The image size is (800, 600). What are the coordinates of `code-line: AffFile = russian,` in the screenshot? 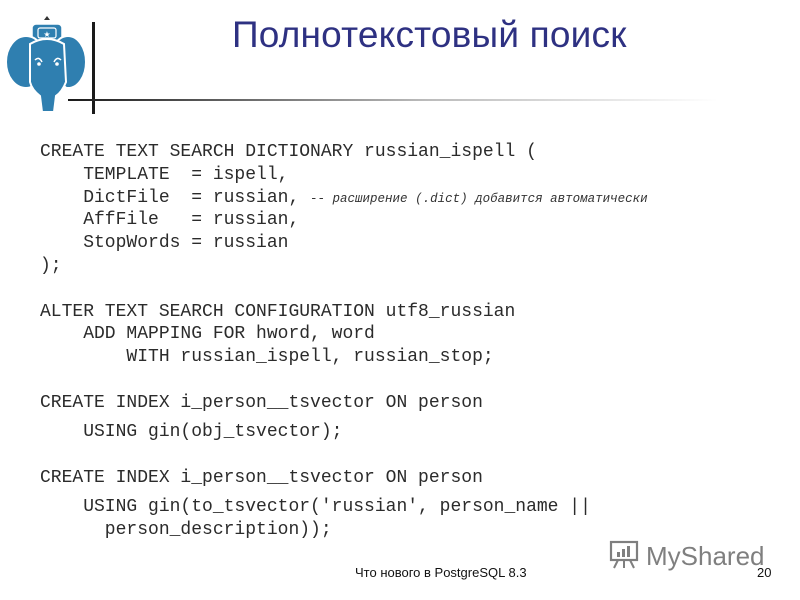 It's located at (170, 220).